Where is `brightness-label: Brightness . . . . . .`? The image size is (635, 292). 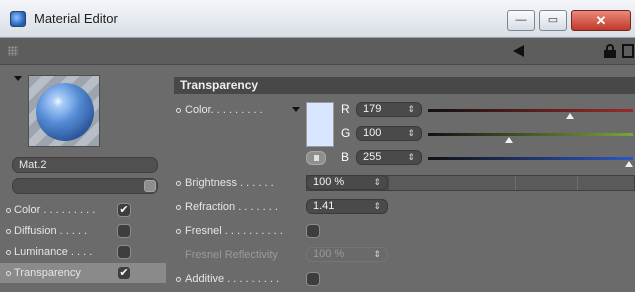 brightness-label: Brightness . . . . . . is located at coordinates (229, 183).